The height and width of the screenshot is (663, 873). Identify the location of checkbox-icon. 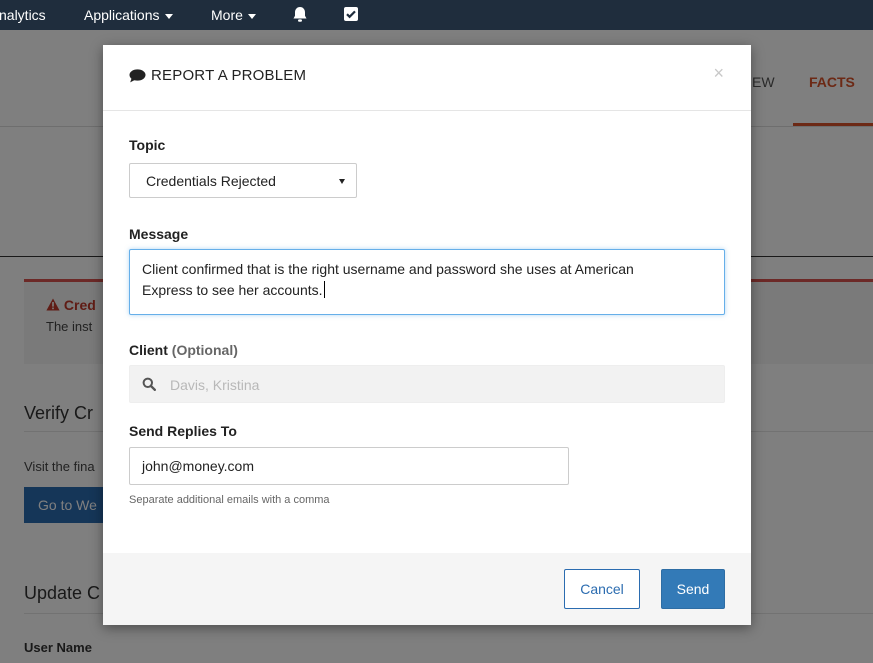
(351, 15).